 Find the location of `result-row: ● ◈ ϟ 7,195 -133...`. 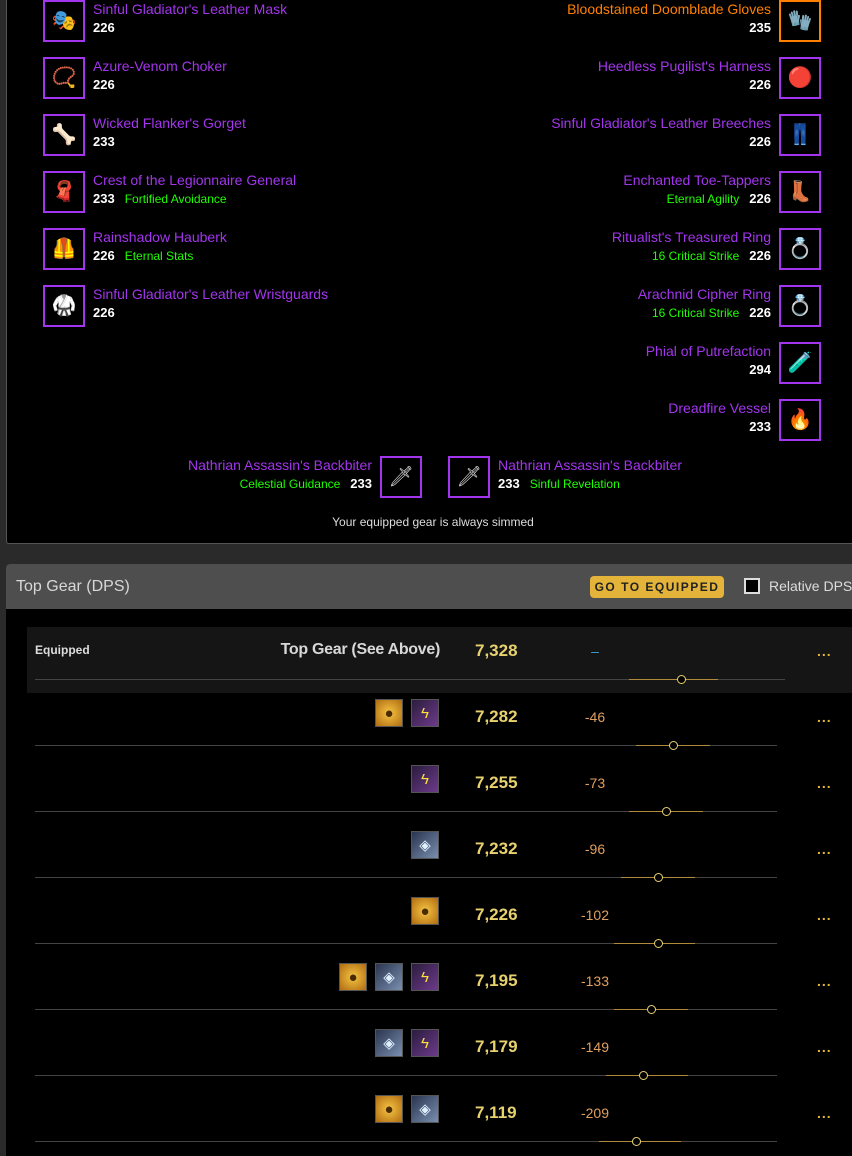

result-row: ● ◈ ϟ 7,195 -133... is located at coordinates (439, 990).